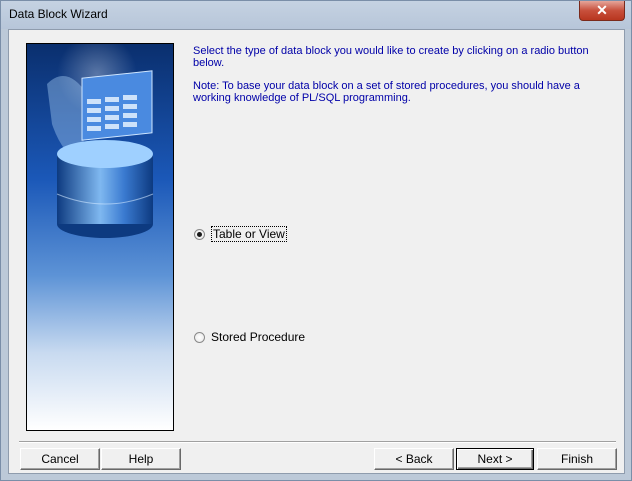 This screenshot has width=632, height=481. I want to click on option-label-stored-procedure: Stored Procedure, so click(258, 337).